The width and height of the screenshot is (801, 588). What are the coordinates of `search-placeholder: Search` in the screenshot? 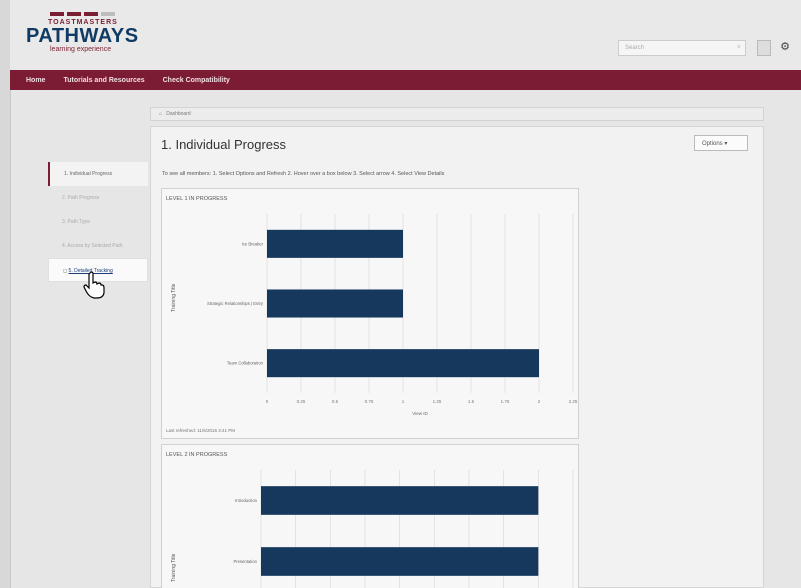 It's located at (635, 48).